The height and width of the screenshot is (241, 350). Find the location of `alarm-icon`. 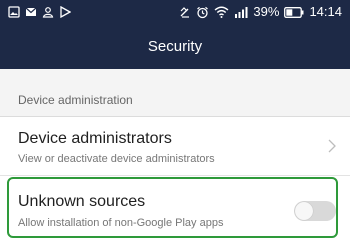

alarm-icon is located at coordinates (202, 12).